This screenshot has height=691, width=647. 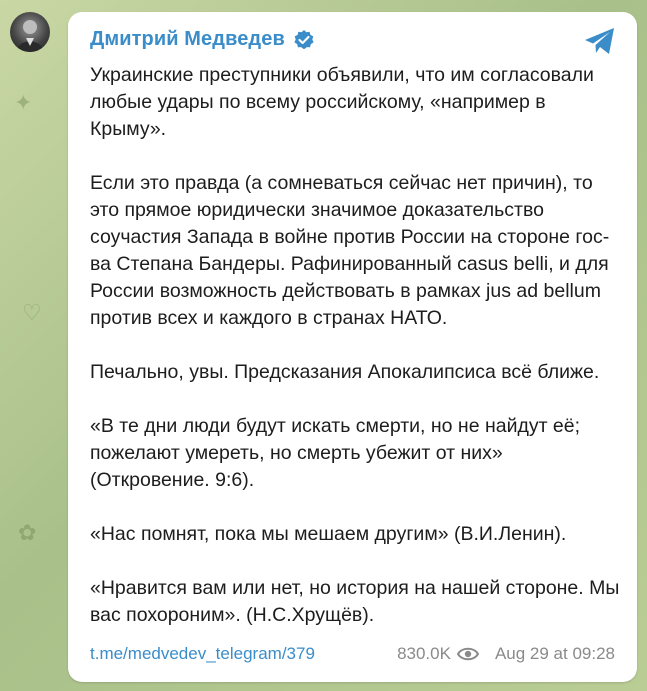 What do you see at coordinates (202, 654) in the screenshot?
I see `post-link: t.me/medvedev_telegram/379` at bounding box center [202, 654].